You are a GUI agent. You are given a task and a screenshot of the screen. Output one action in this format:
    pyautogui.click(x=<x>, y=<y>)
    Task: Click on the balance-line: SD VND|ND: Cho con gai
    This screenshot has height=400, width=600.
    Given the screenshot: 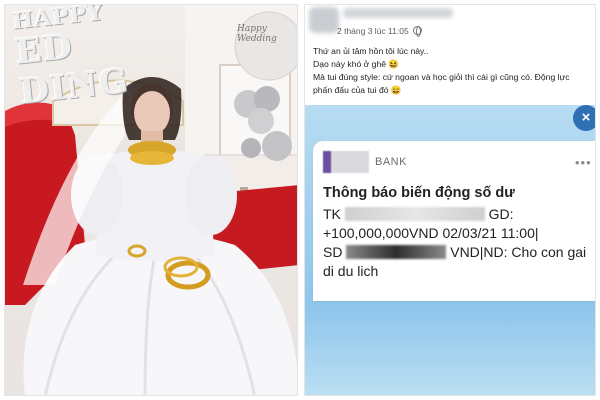 What is the action you would take?
    pyautogui.click(x=459, y=252)
    